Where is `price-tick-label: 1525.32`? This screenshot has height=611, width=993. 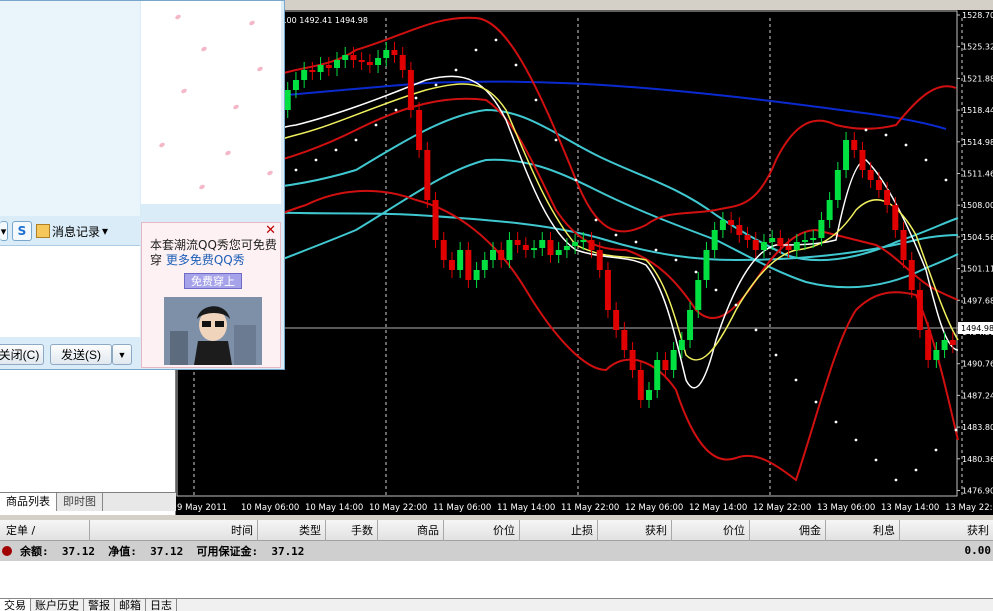 price-tick-label: 1525.32 is located at coordinates (977, 47).